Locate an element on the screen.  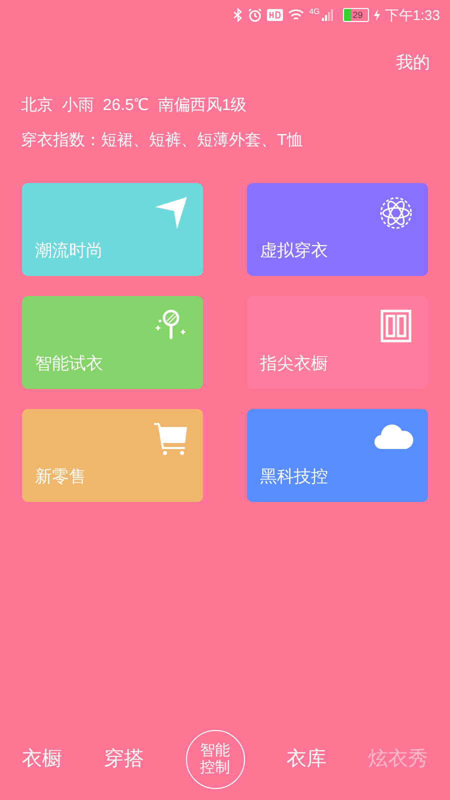
feature-tile: 智能试衣 is located at coordinates (112, 342).